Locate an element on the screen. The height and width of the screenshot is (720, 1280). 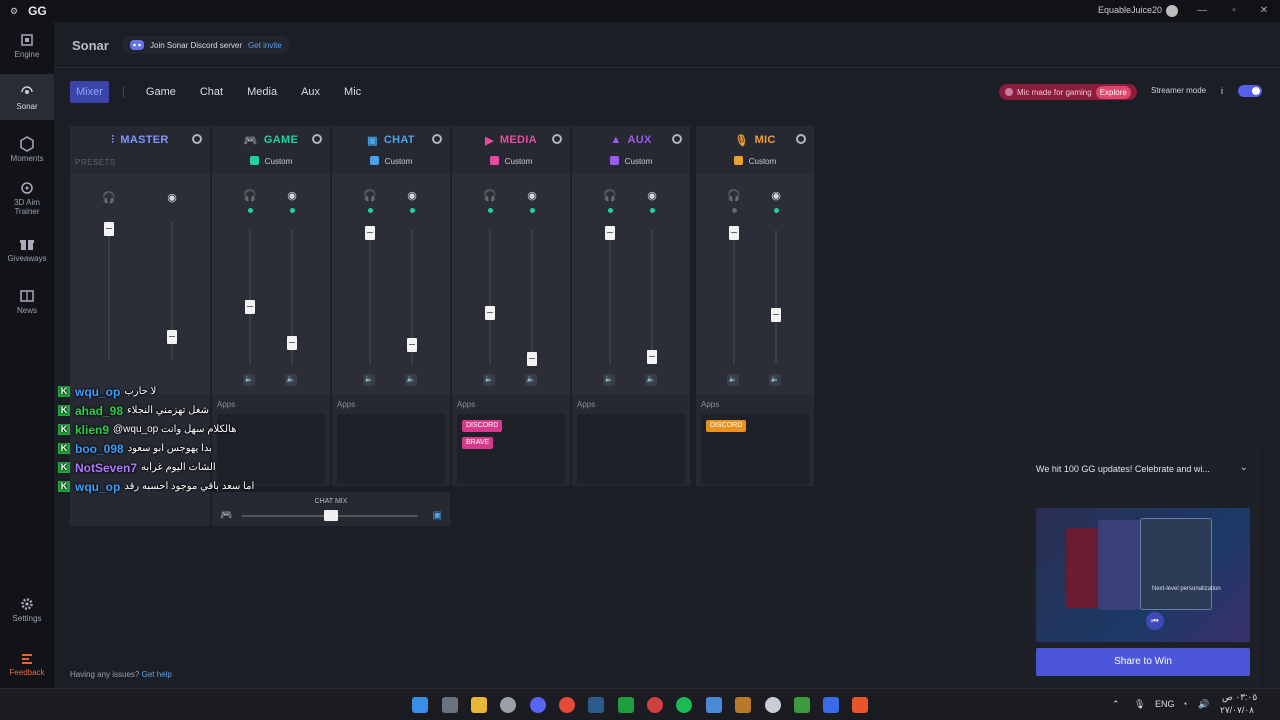
get-help-link: Get help is located at coordinates (157, 674).